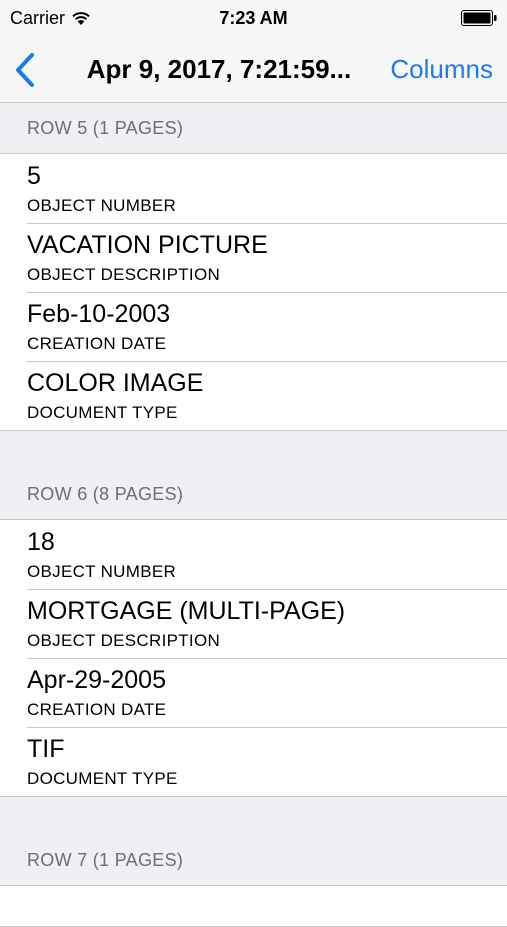  I want to click on cell-value: TIF, so click(46, 749).